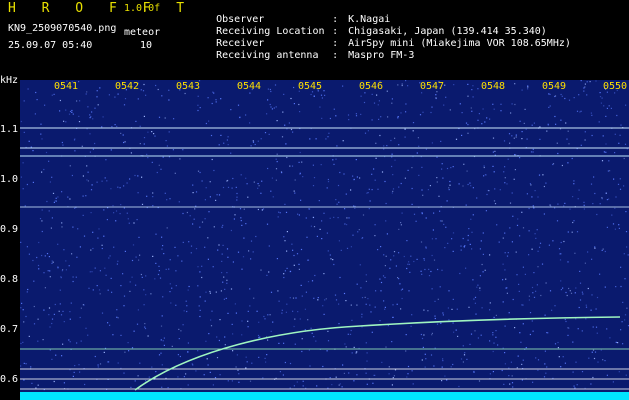 The height and width of the screenshot is (400, 629). I want to click on y-axis-unit: kHz, so click(9, 80).